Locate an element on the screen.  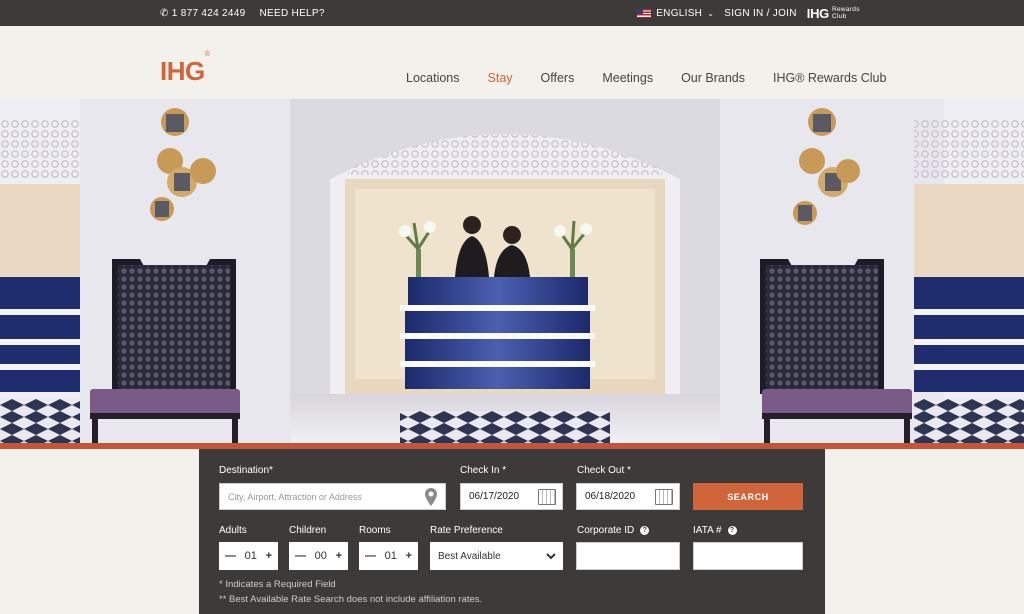
rate-preference-select: Best Available is located at coordinates (496, 556).